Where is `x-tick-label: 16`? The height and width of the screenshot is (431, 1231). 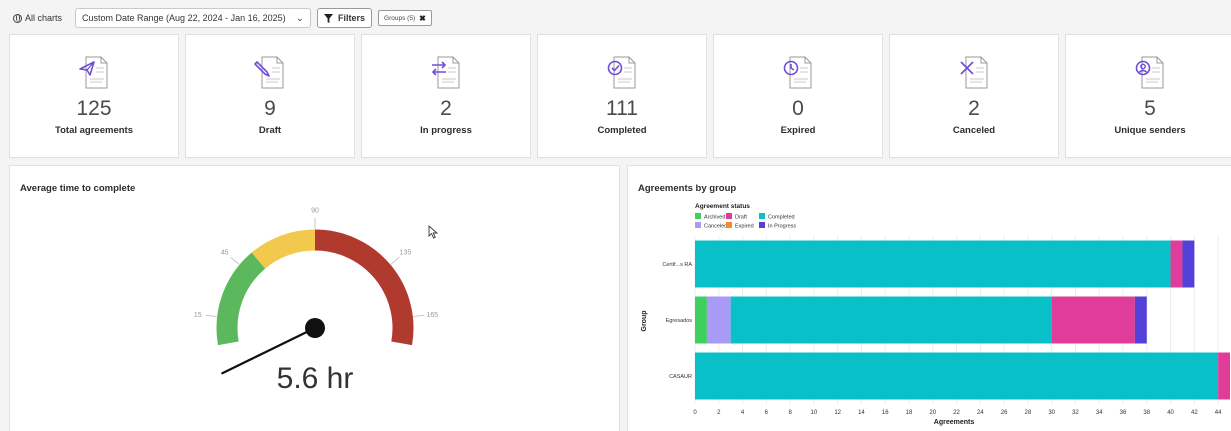
x-tick-label: 16 is located at coordinates (885, 413).